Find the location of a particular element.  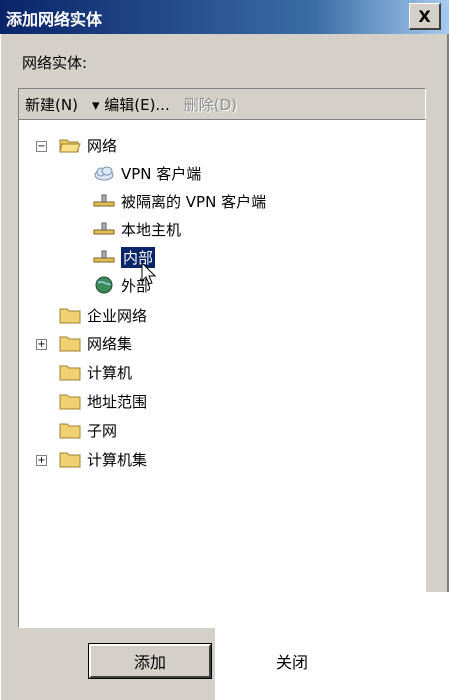

add-button: 添加 is located at coordinates (150, 661).